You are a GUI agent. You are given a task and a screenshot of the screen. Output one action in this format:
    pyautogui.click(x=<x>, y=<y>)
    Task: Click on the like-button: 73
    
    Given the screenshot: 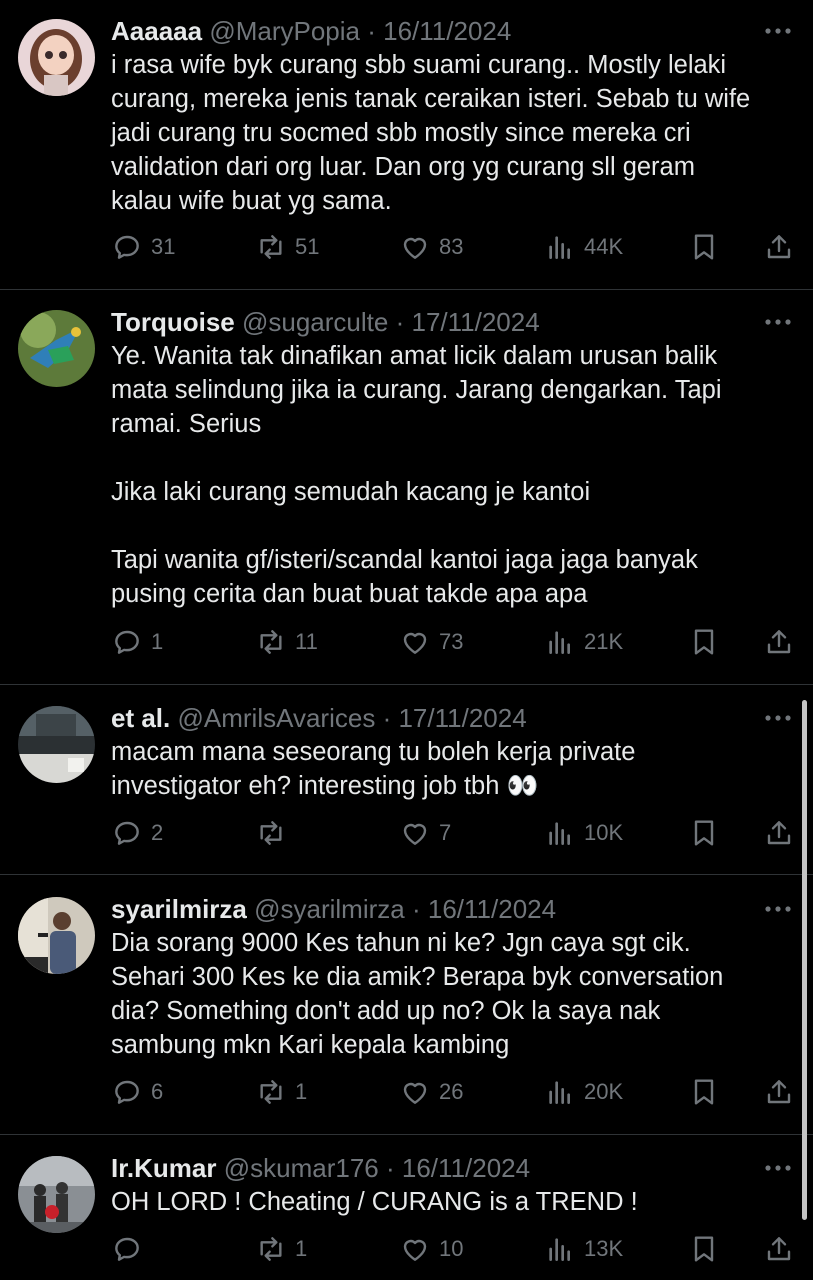 What is the action you would take?
    pyautogui.click(x=431, y=642)
    